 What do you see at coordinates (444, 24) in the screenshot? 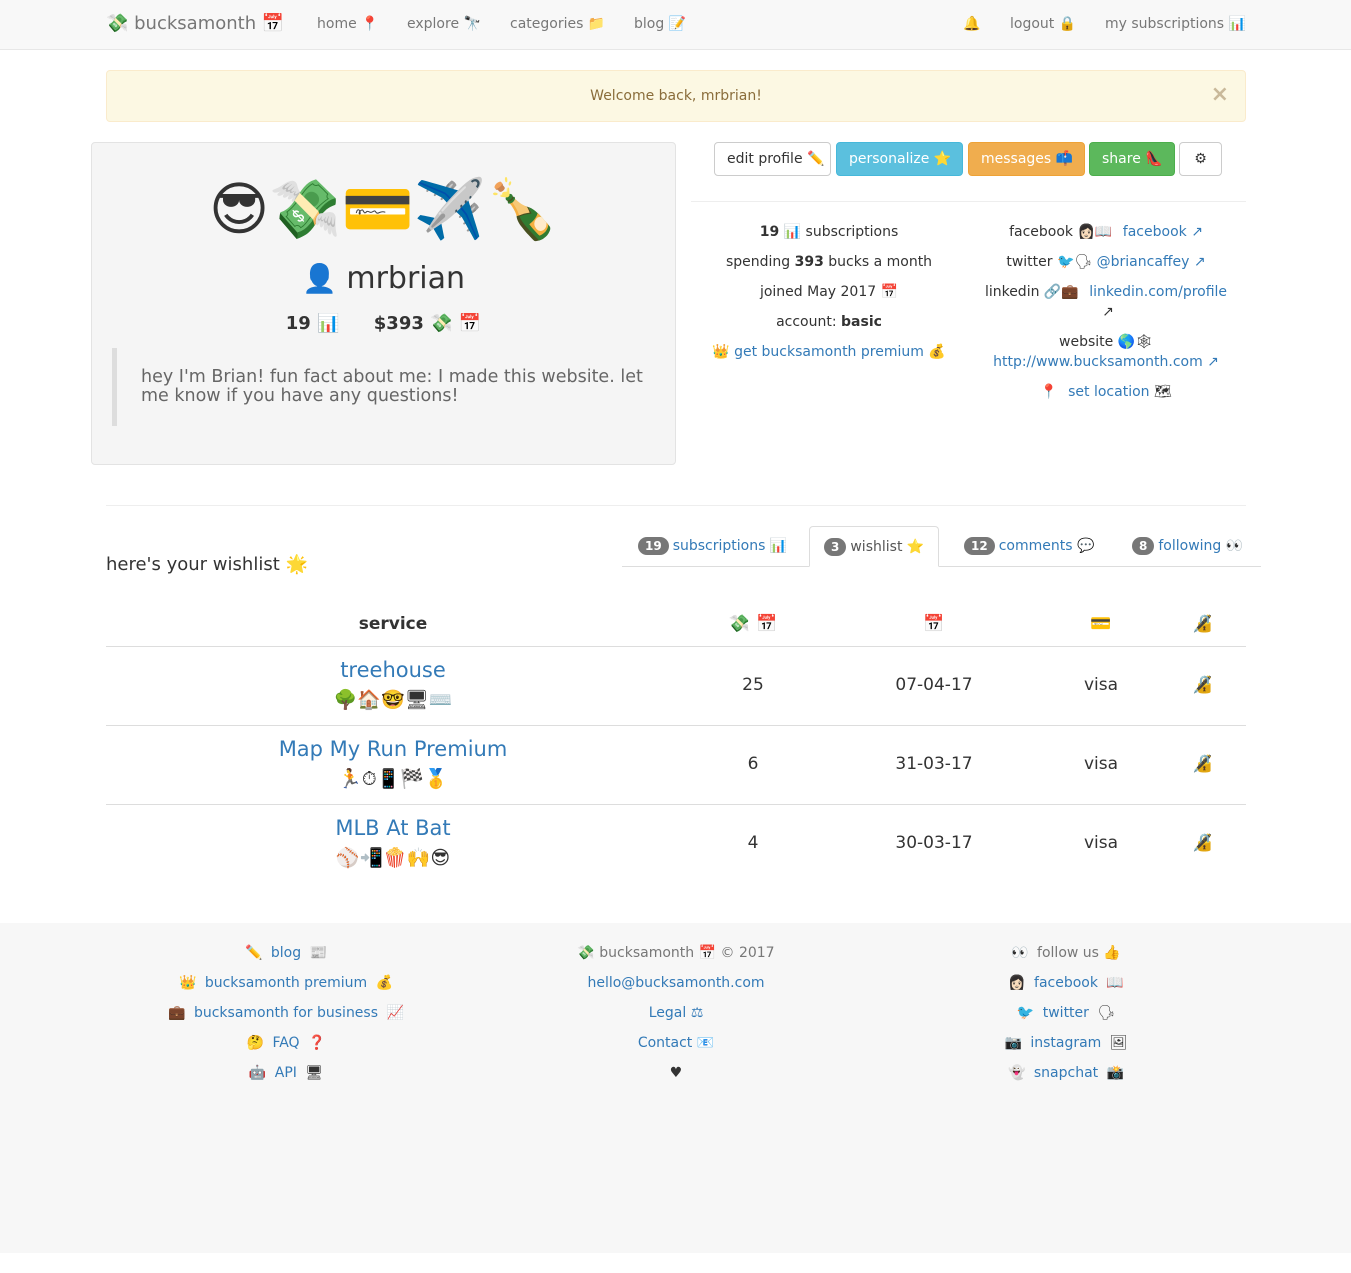
I see `nav-explore: explore 🔭` at bounding box center [444, 24].